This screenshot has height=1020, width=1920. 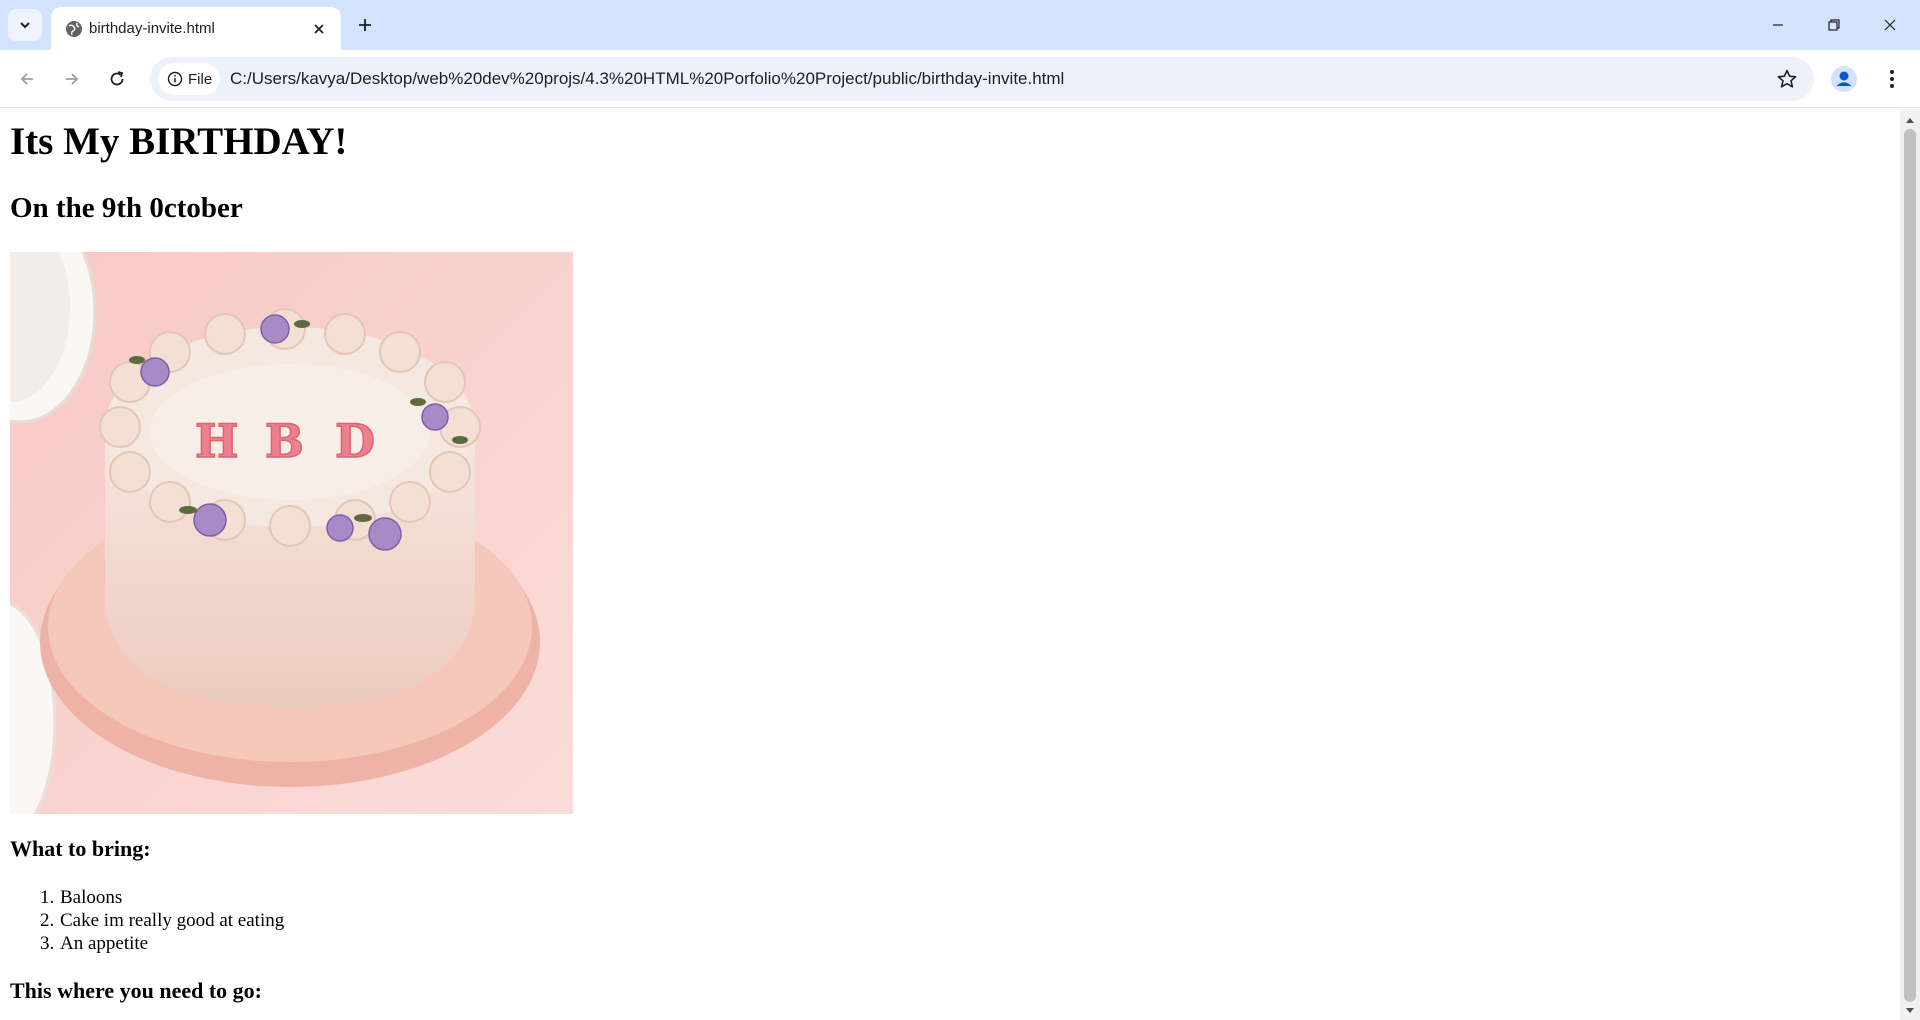 I want to click on cake-letter-b: B, so click(x=284, y=441).